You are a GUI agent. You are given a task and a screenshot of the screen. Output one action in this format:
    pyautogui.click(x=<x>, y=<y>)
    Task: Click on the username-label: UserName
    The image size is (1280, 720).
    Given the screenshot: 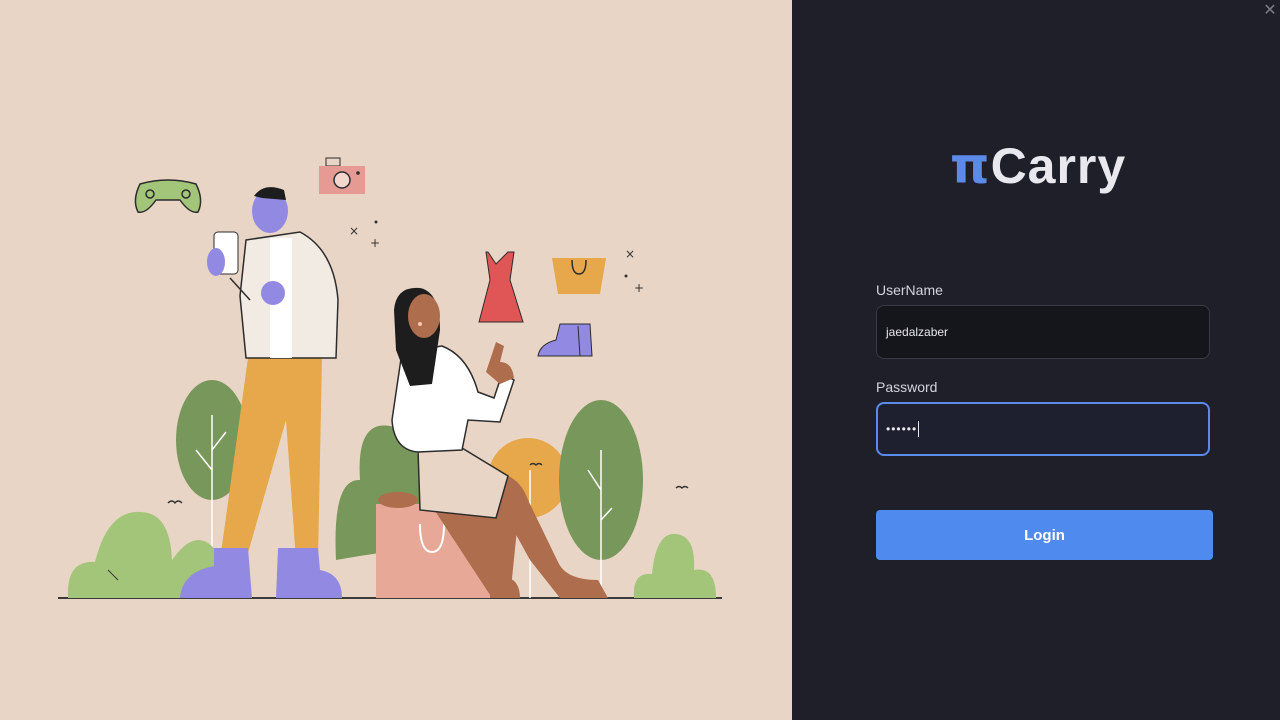 What is the action you would take?
    pyautogui.click(x=909, y=290)
    